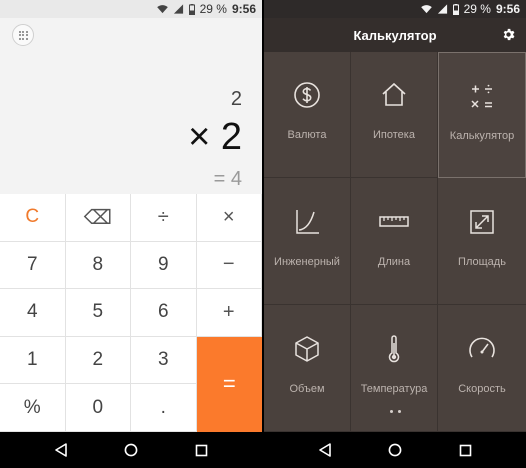 The height and width of the screenshot is (468, 526). I want to click on digit-0-key: 0, so click(98, 408).